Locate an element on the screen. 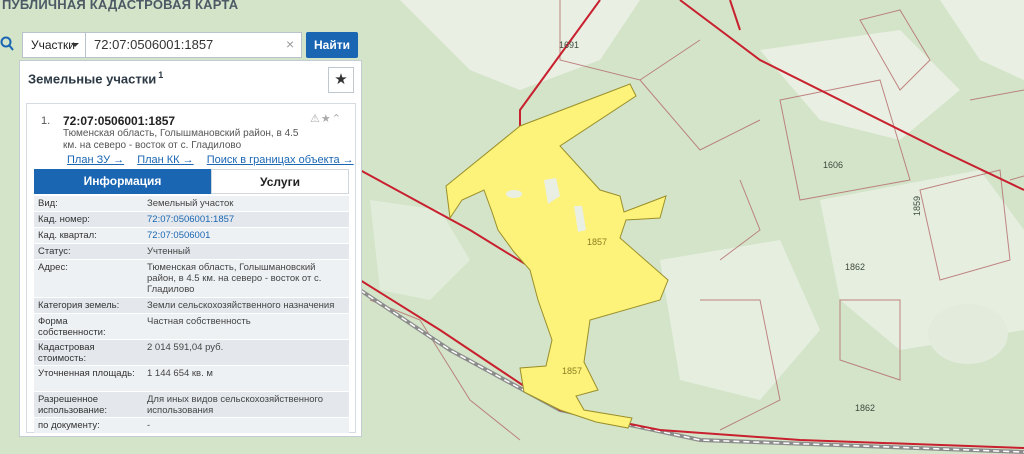  result-tabs: Информация Услуги is located at coordinates (191, 181).